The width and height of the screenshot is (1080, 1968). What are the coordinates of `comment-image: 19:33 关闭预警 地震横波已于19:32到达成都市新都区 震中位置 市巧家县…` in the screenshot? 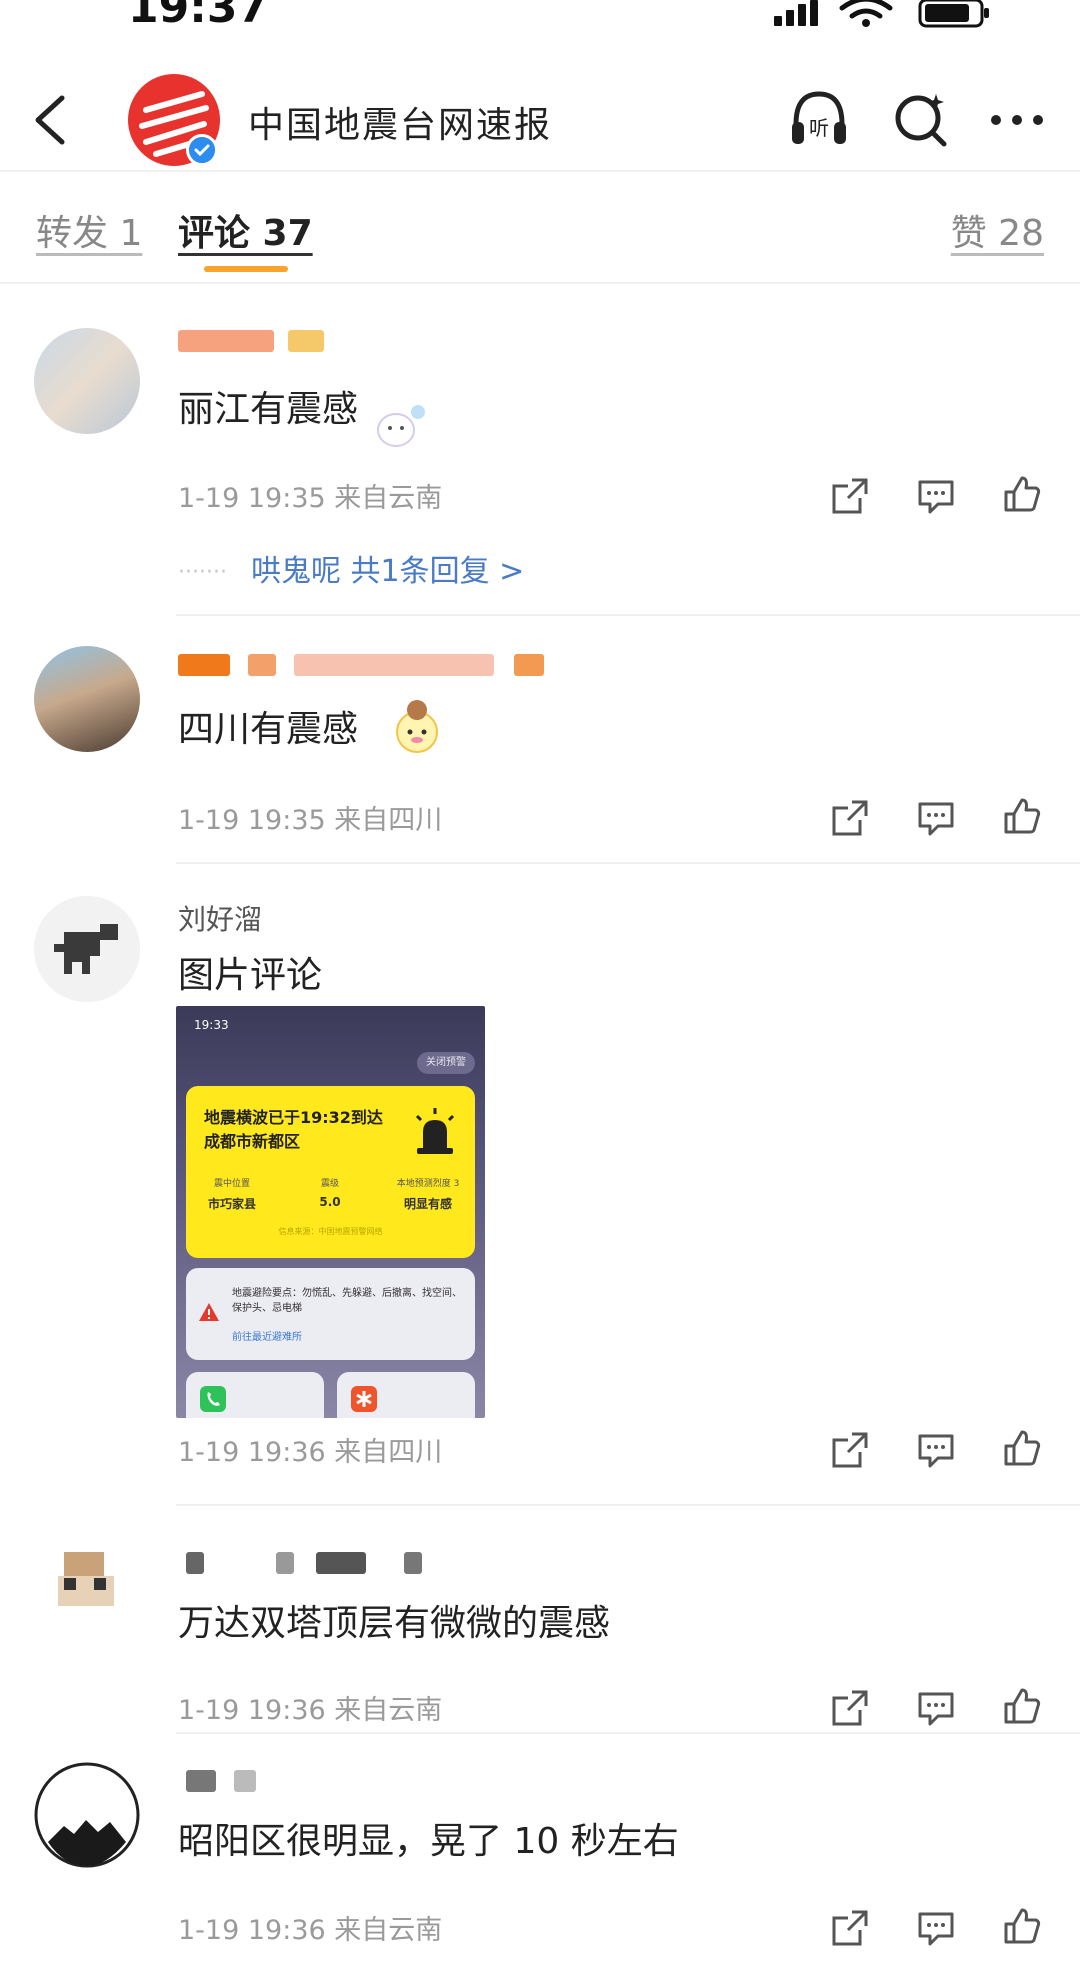 It's located at (330, 1212).